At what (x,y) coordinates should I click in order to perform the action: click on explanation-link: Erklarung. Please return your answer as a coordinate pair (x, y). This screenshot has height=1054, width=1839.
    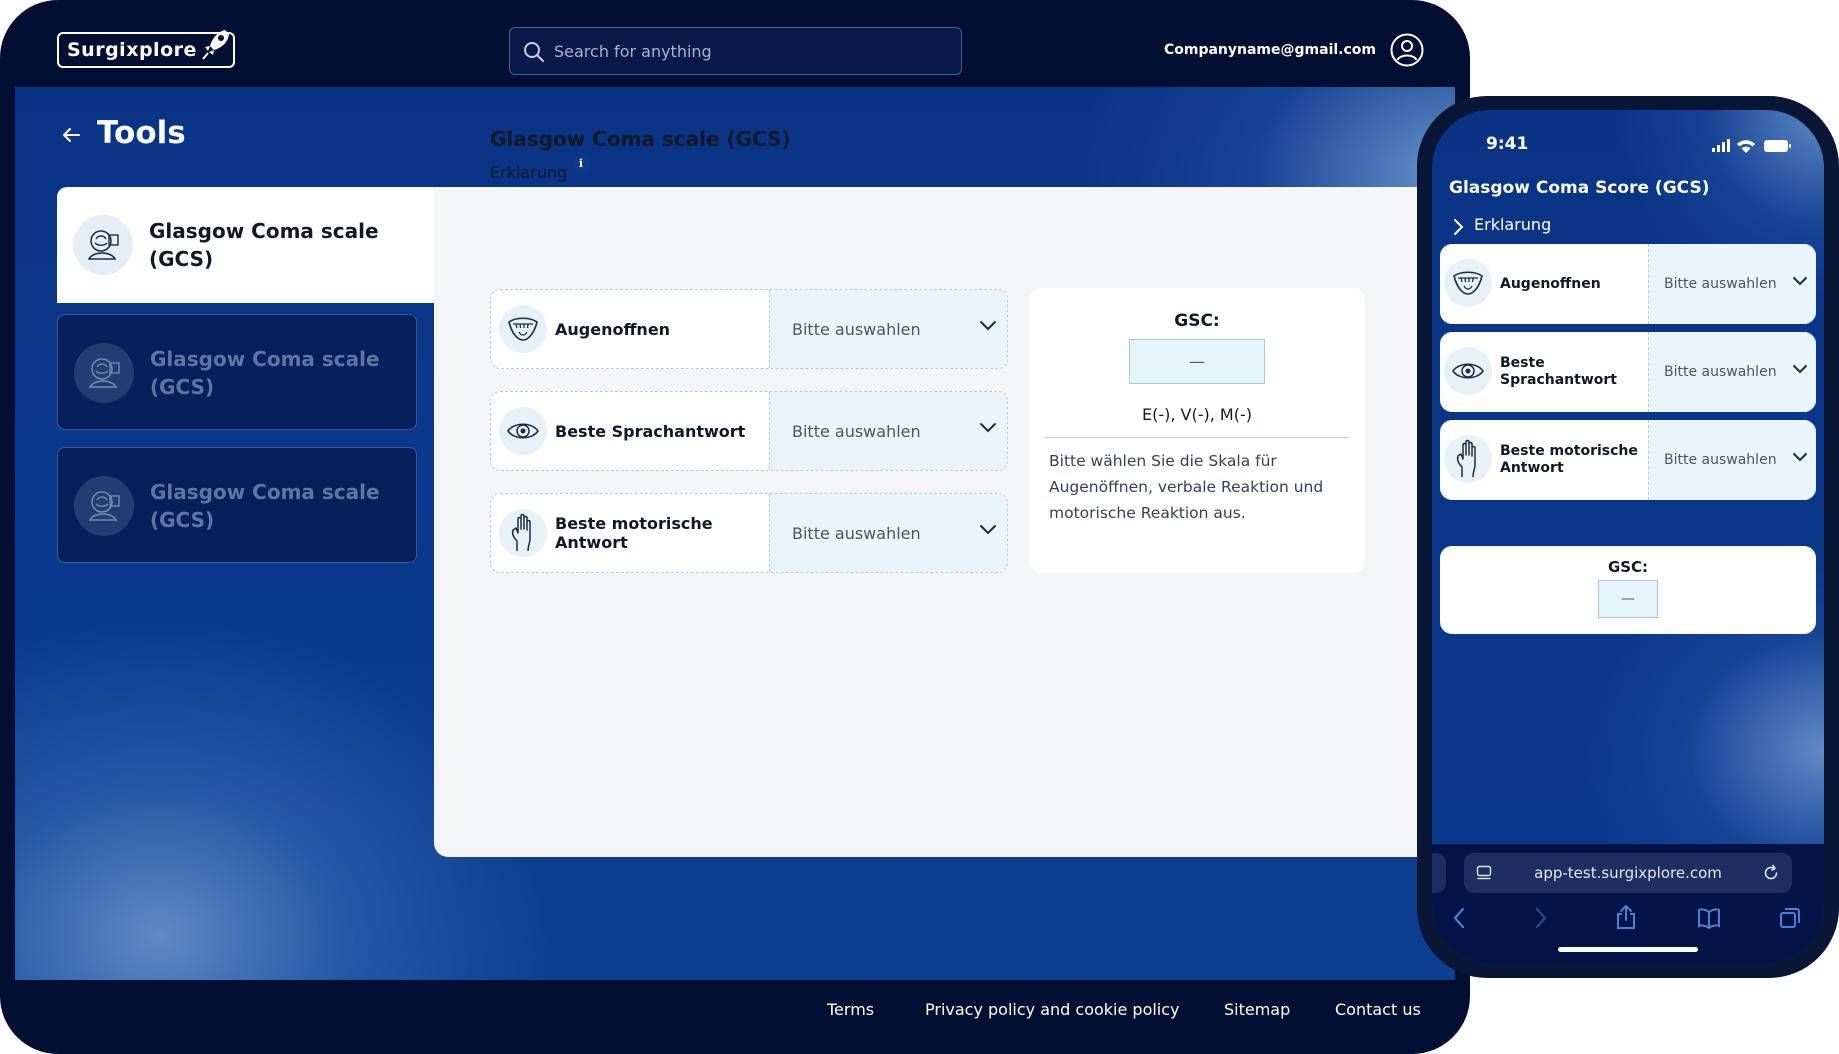
    Looking at the image, I should click on (528, 172).